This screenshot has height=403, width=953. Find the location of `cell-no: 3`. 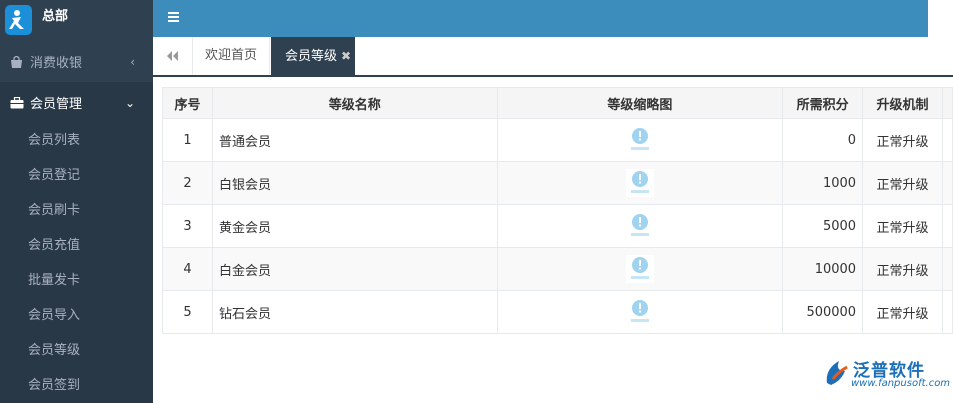

cell-no: 3 is located at coordinates (187, 226).